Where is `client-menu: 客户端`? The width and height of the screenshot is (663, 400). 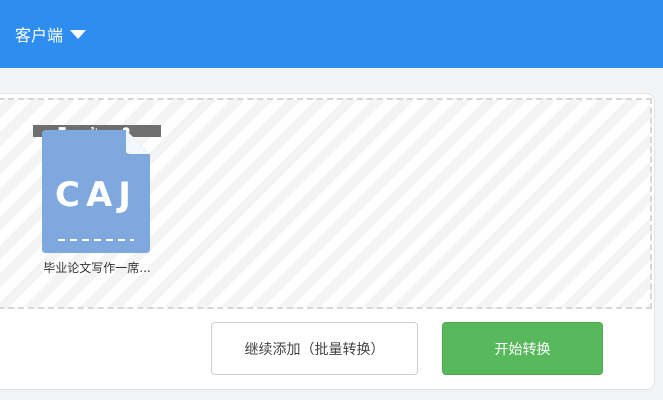 client-menu: 客户端 is located at coordinates (51, 34).